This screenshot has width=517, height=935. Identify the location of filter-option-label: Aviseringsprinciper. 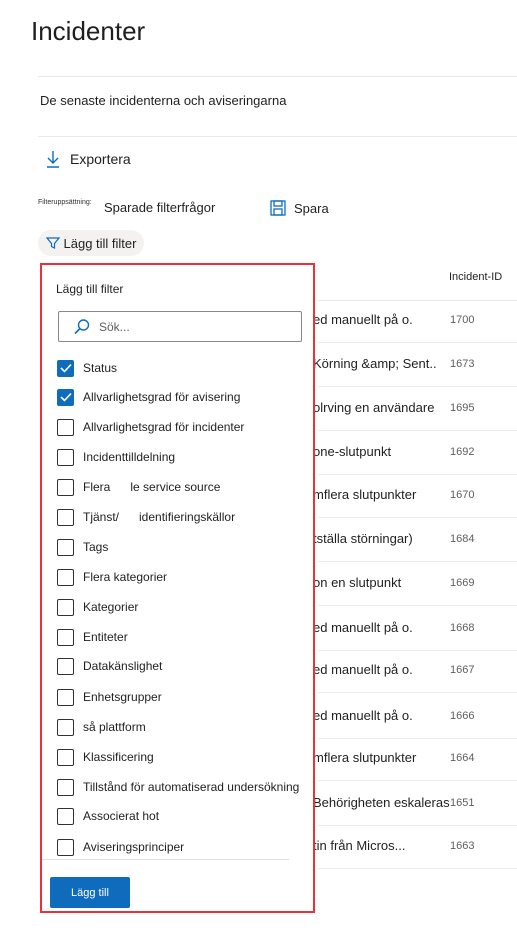
(134, 847).